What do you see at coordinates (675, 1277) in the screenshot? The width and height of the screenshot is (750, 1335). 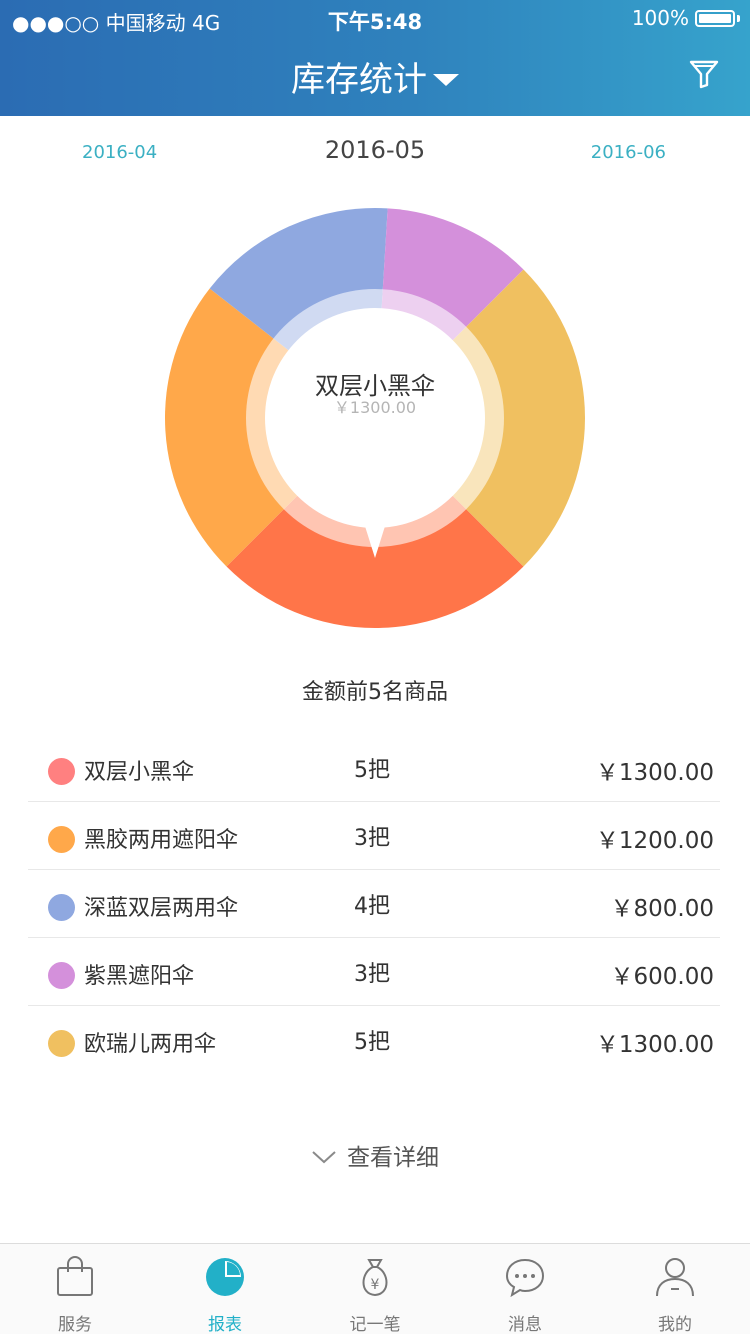 I see `person-icon` at bounding box center [675, 1277].